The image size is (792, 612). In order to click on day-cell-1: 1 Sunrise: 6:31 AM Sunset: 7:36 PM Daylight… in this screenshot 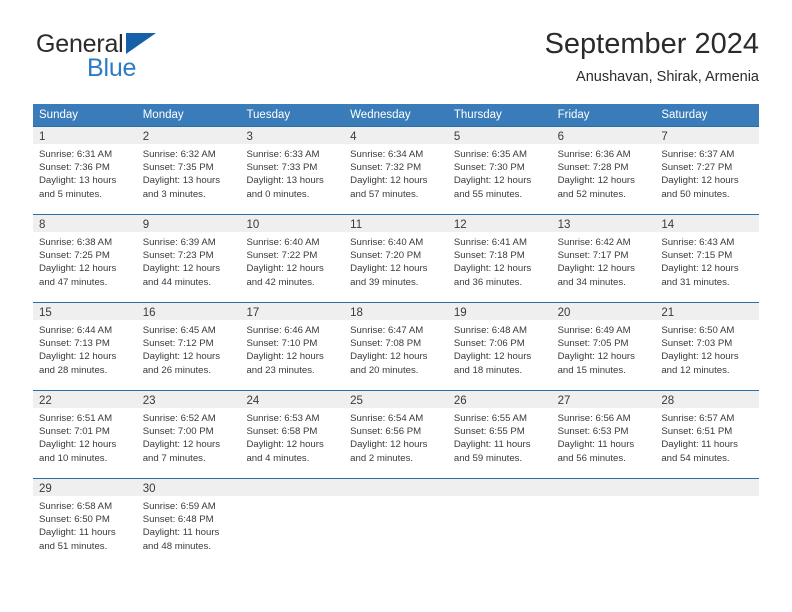, I will do `click(85, 170)`.